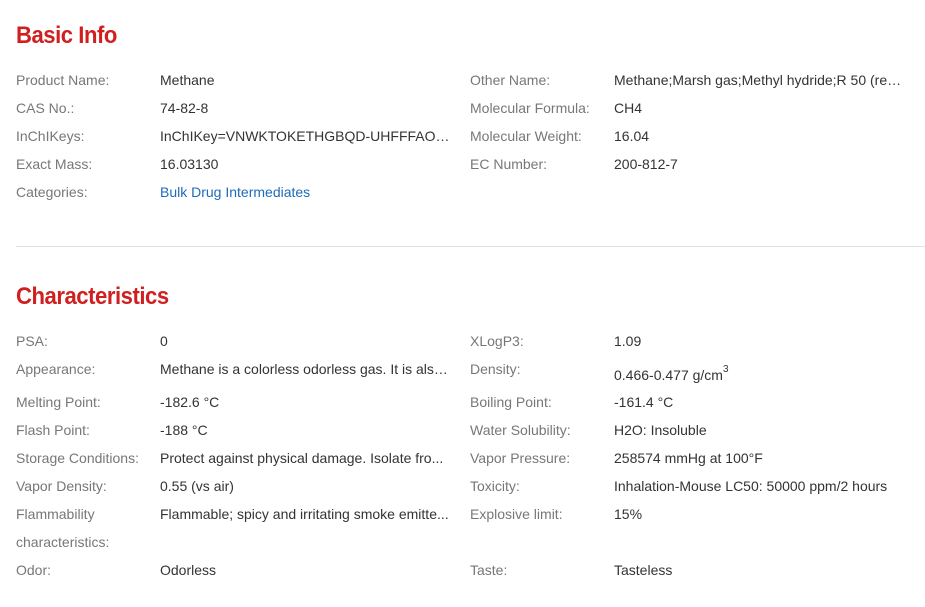 The height and width of the screenshot is (607, 925). Describe the element at coordinates (32, 341) in the screenshot. I see `field-label-psa: PSA:` at that location.